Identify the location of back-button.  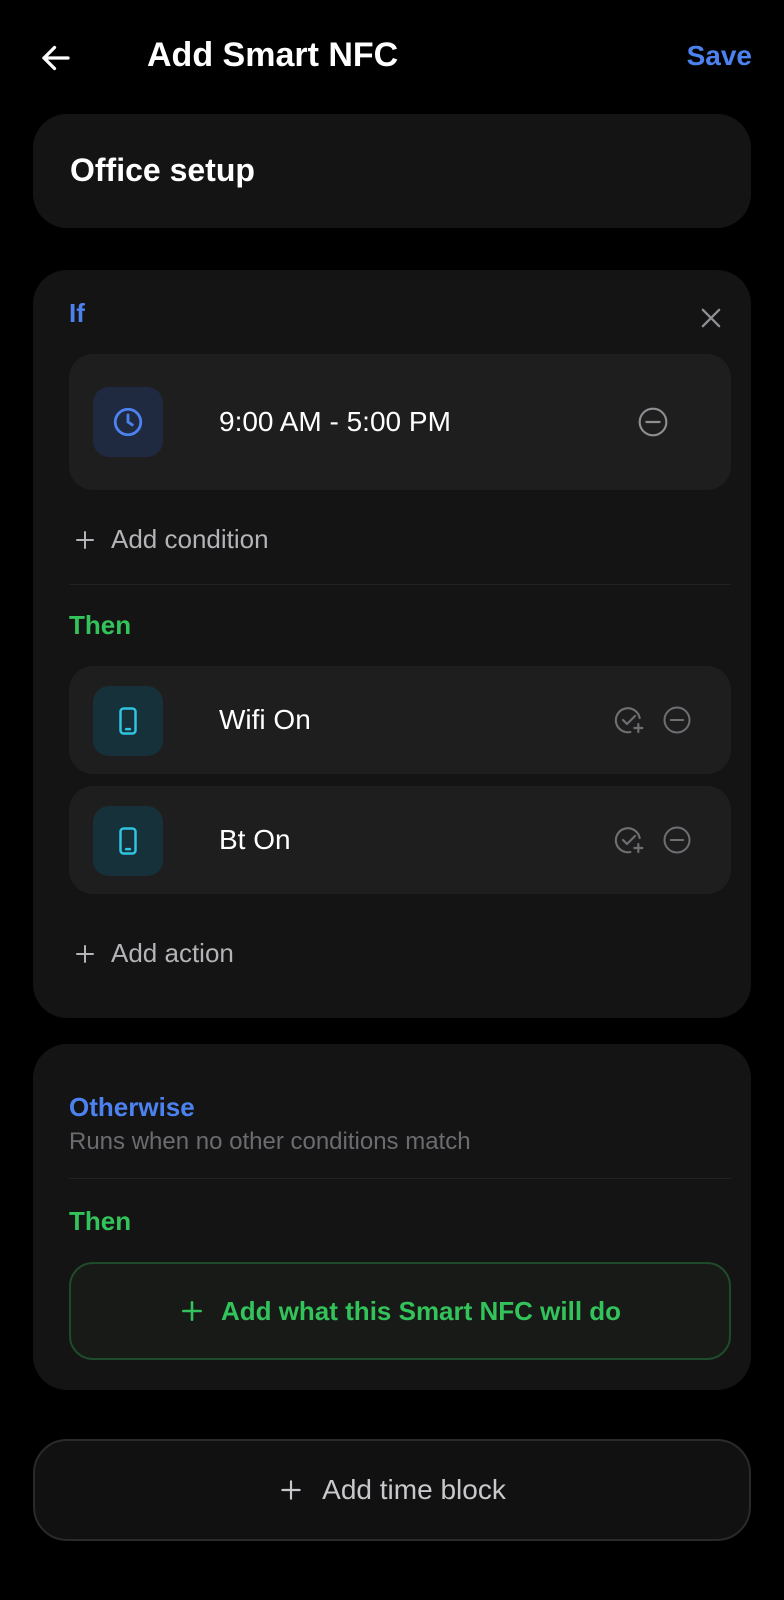
(56, 58).